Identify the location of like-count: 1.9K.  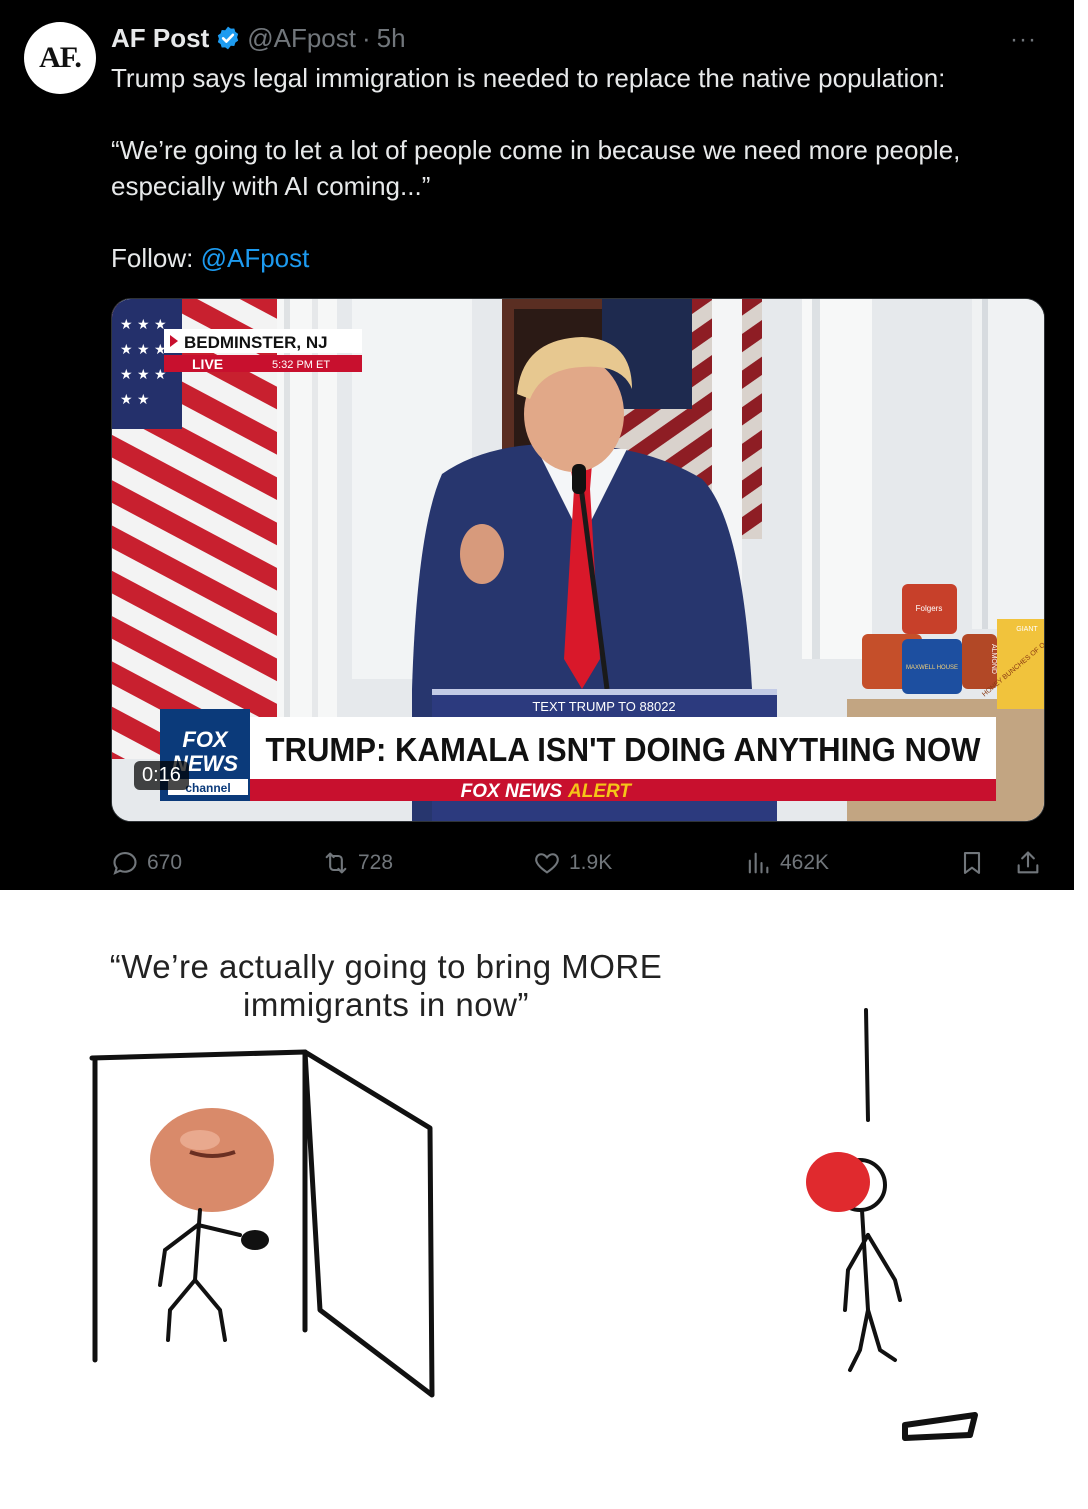
(591, 862).